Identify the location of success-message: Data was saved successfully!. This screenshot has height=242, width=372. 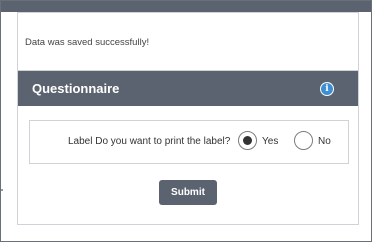
(87, 42).